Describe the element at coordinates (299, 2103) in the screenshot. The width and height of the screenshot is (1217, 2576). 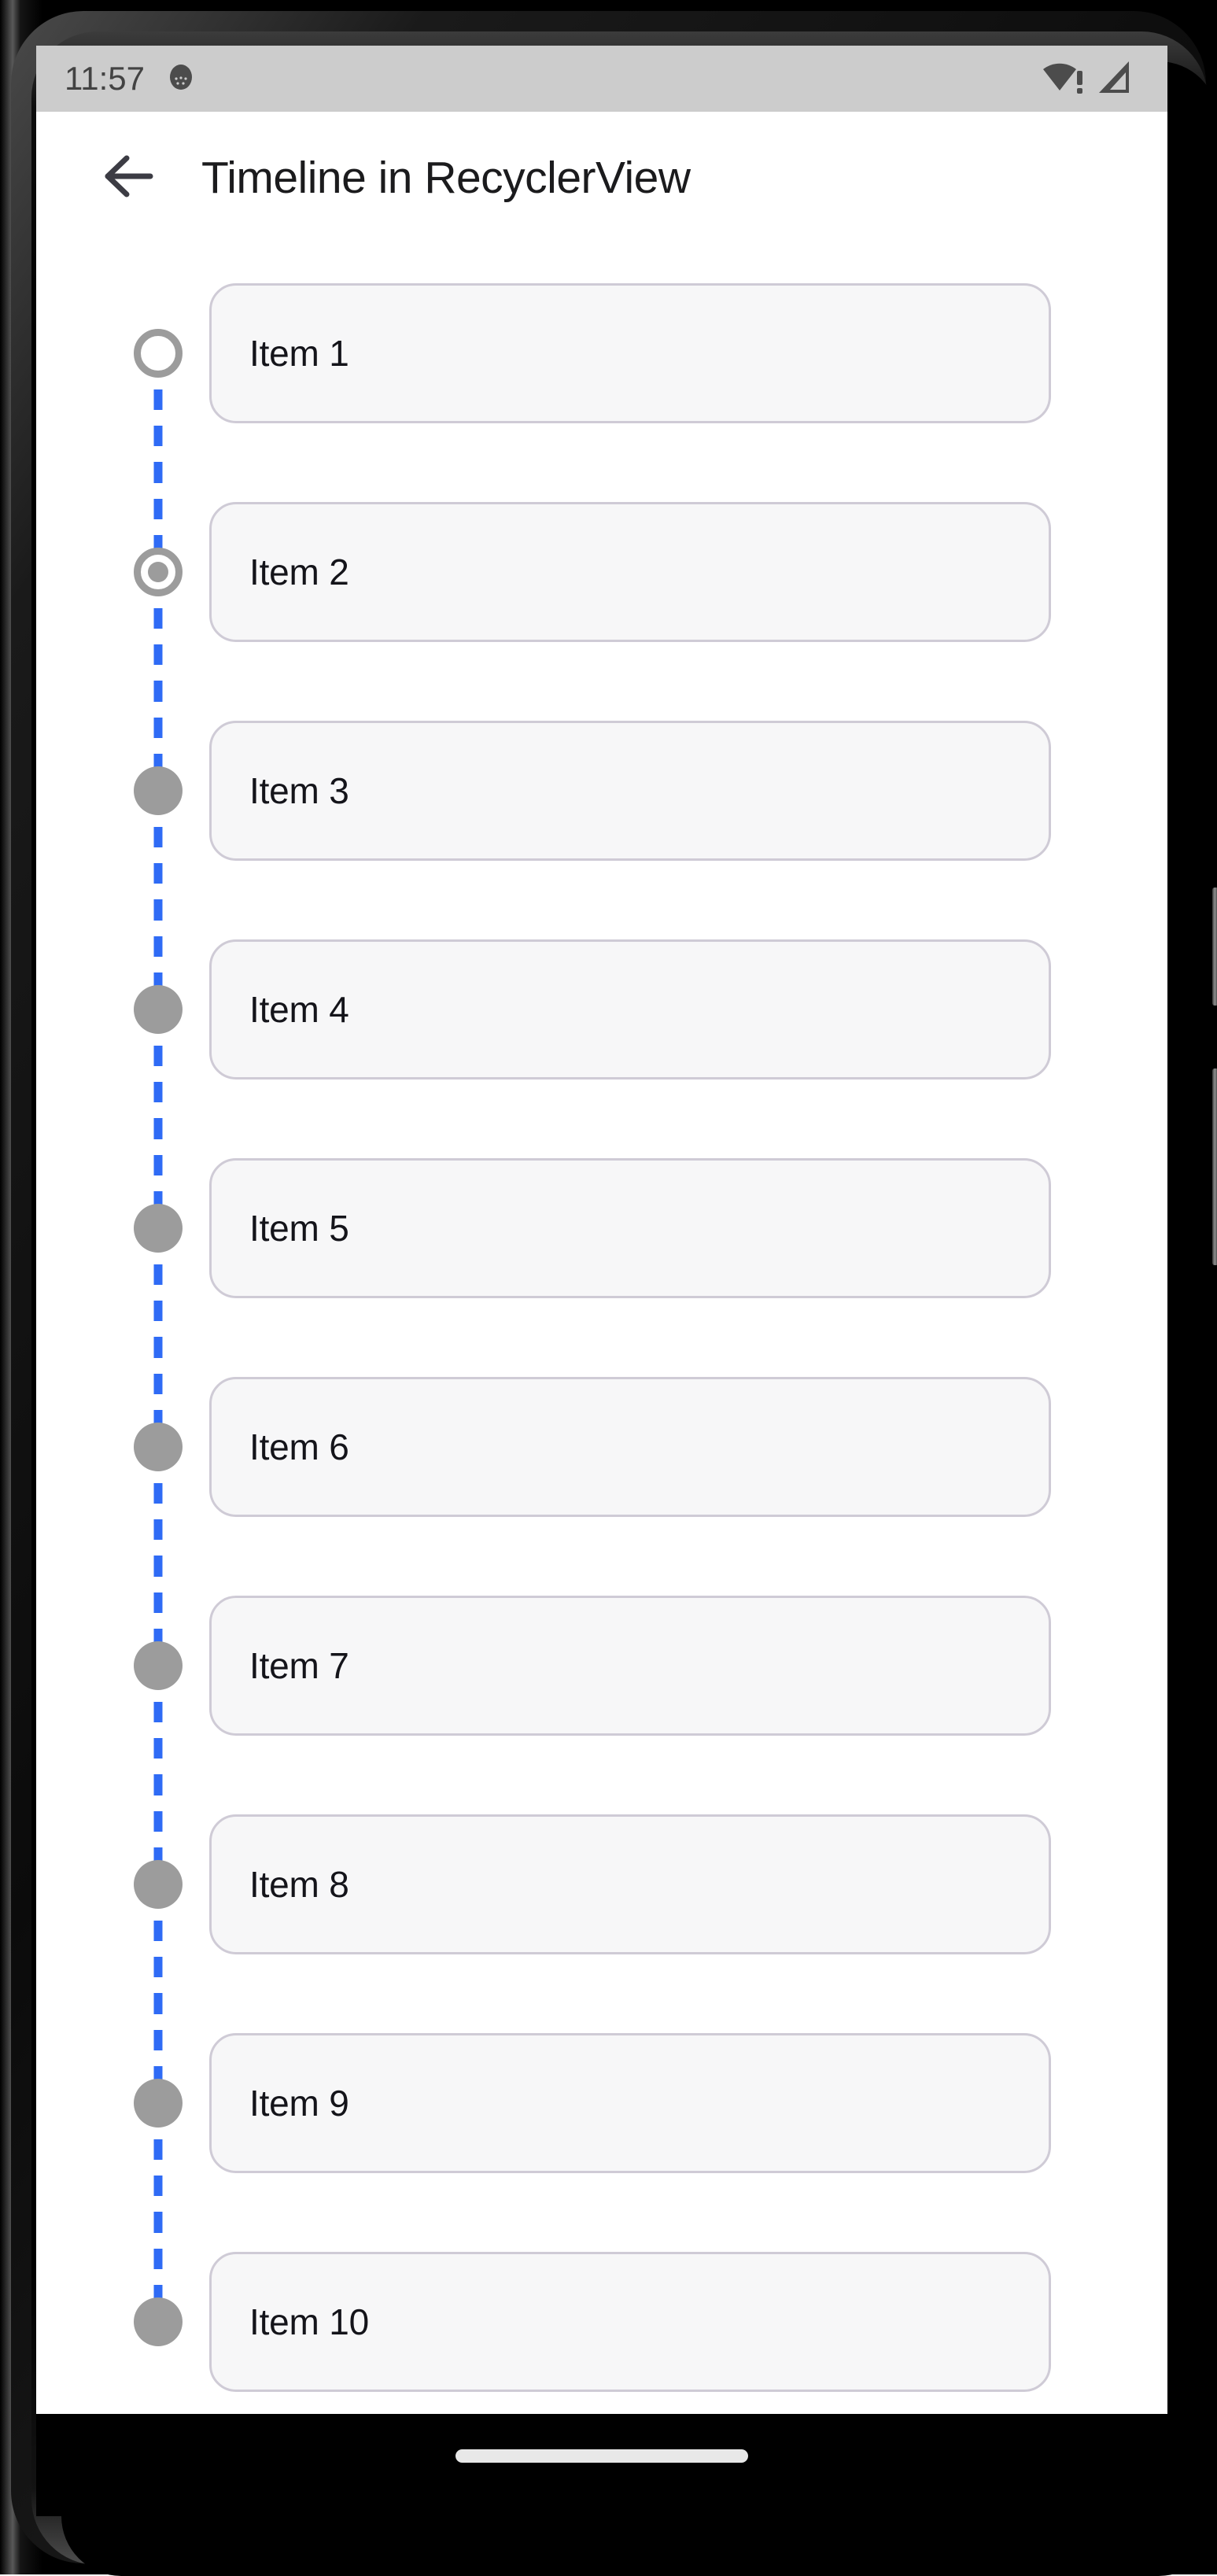
I see `timeline-item-label: Item 9` at that location.